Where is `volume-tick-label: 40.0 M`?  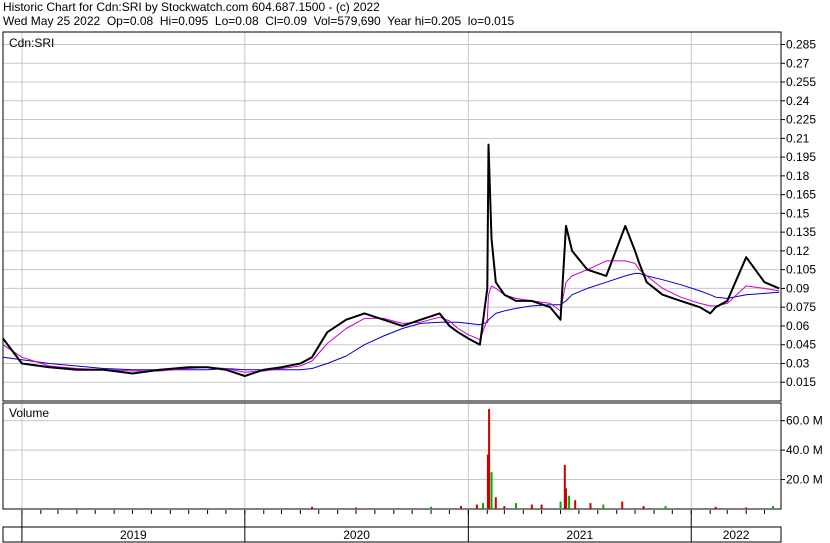 volume-tick-label: 40.0 M is located at coordinates (804, 450).